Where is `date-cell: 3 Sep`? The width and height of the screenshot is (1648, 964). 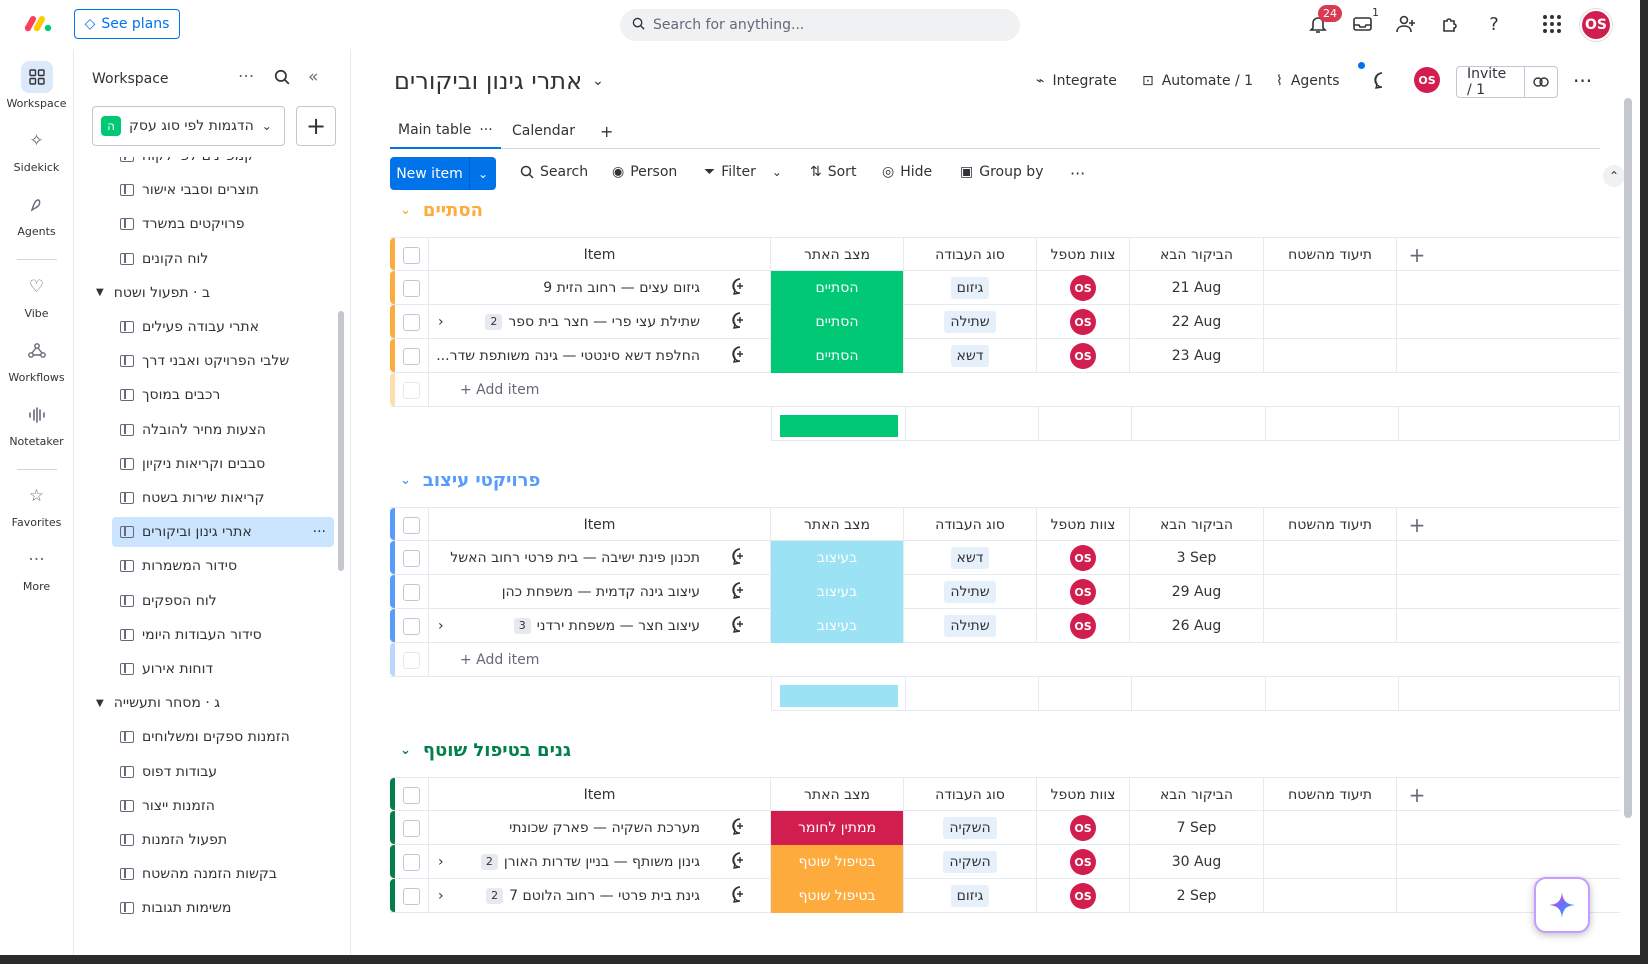 date-cell: 3 Sep is located at coordinates (1197, 558).